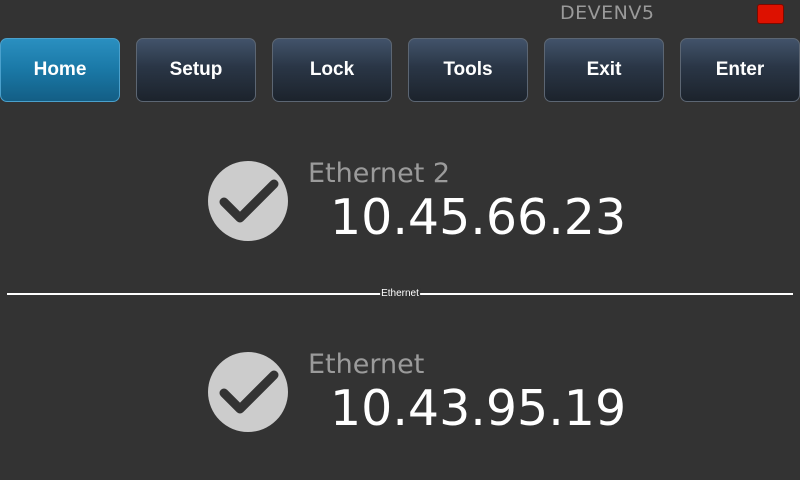 This screenshot has height=480, width=800. What do you see at coordinates (607, 13) in the screenshot?
I see `hostname-label: DEVENV5` at bounding box center [607, 13].